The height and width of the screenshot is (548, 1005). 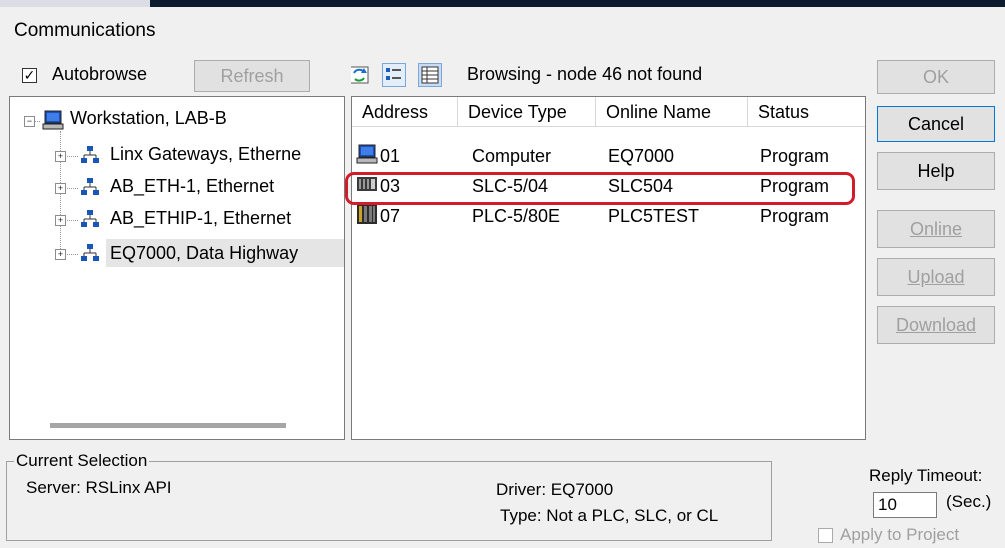 I want to click on tree-hscroll-thumb, so click(x=168, y=425).